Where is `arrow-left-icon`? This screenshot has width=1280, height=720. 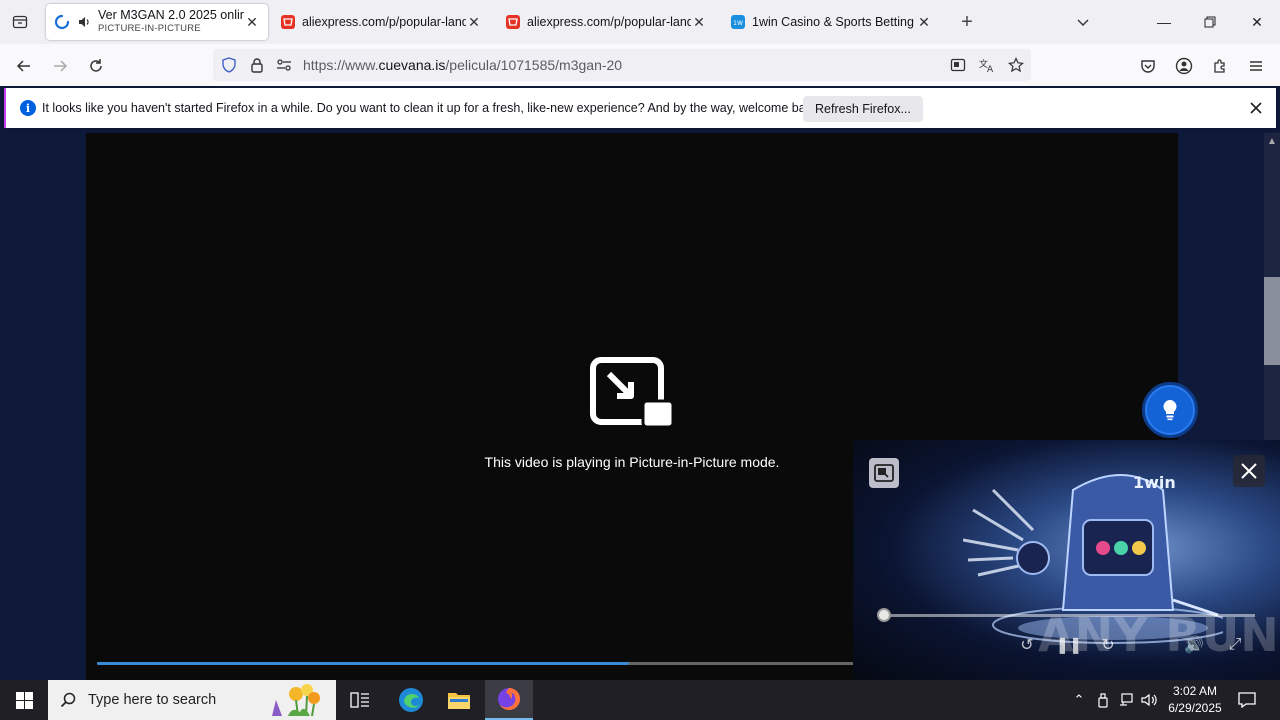
arrow-left-icon is located at coordinates (23, 66).